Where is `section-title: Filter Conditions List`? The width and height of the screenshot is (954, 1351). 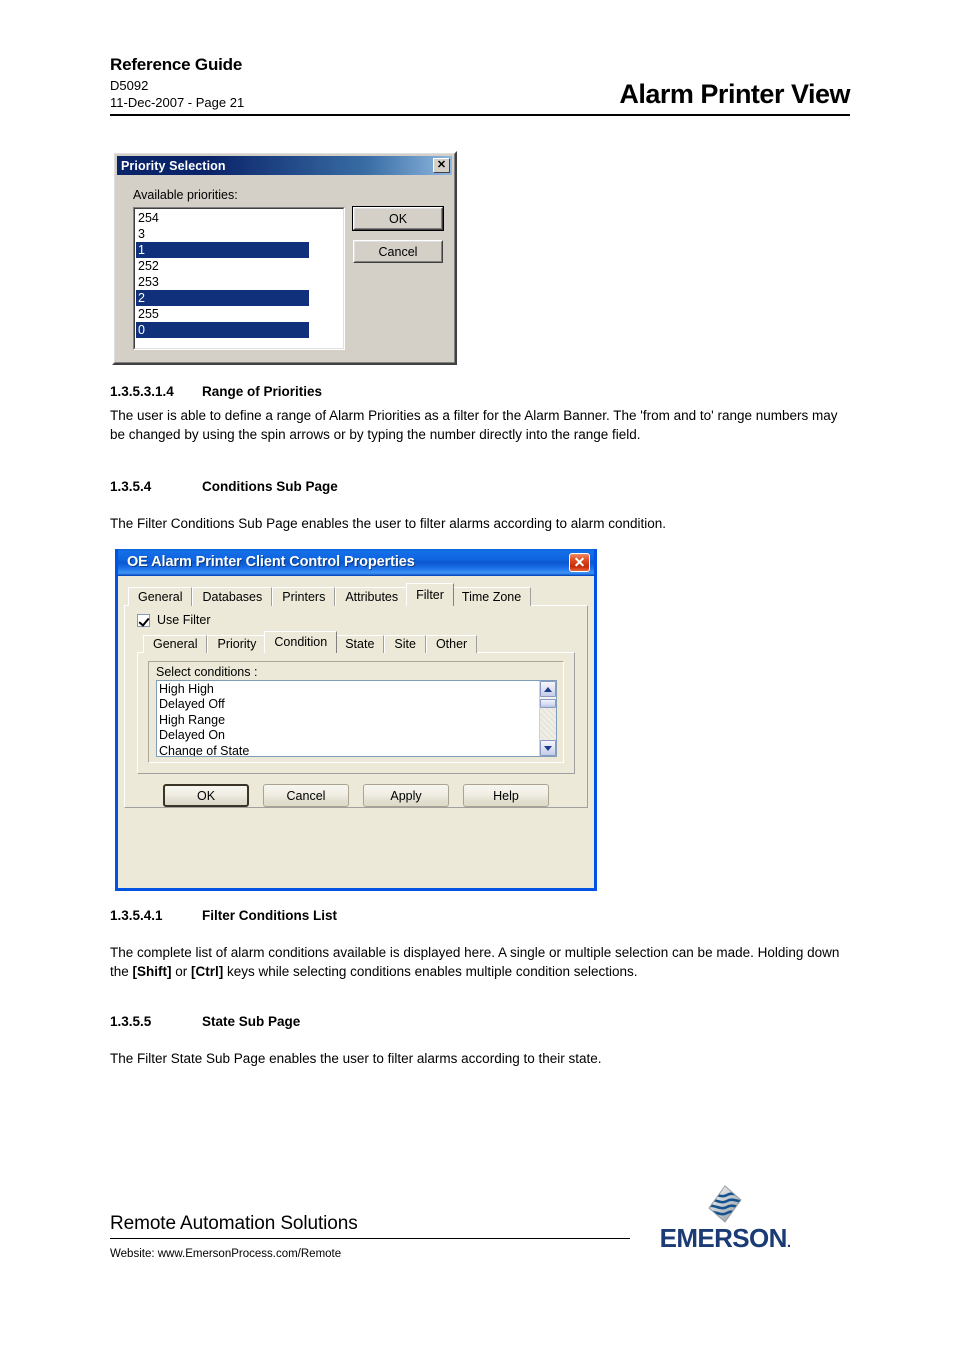 section-title: Filter Conditions List is located at coordinates (269, 915).